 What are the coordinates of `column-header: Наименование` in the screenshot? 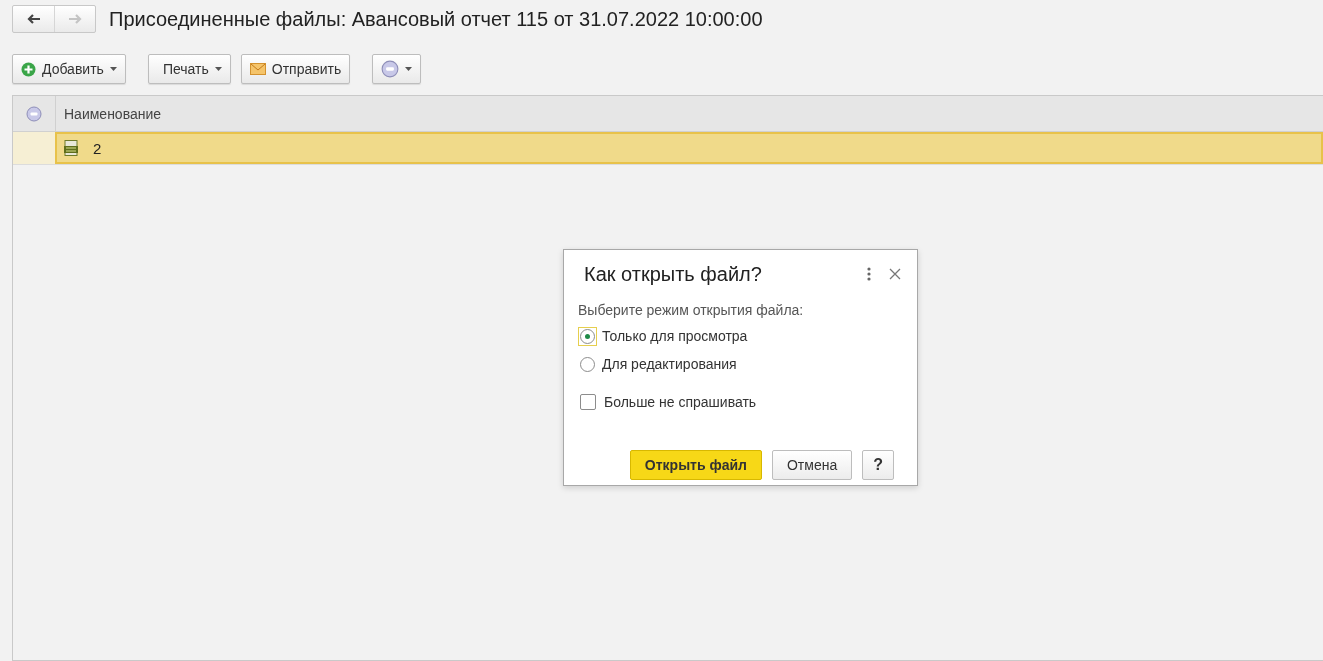 It's located at (109, 113).